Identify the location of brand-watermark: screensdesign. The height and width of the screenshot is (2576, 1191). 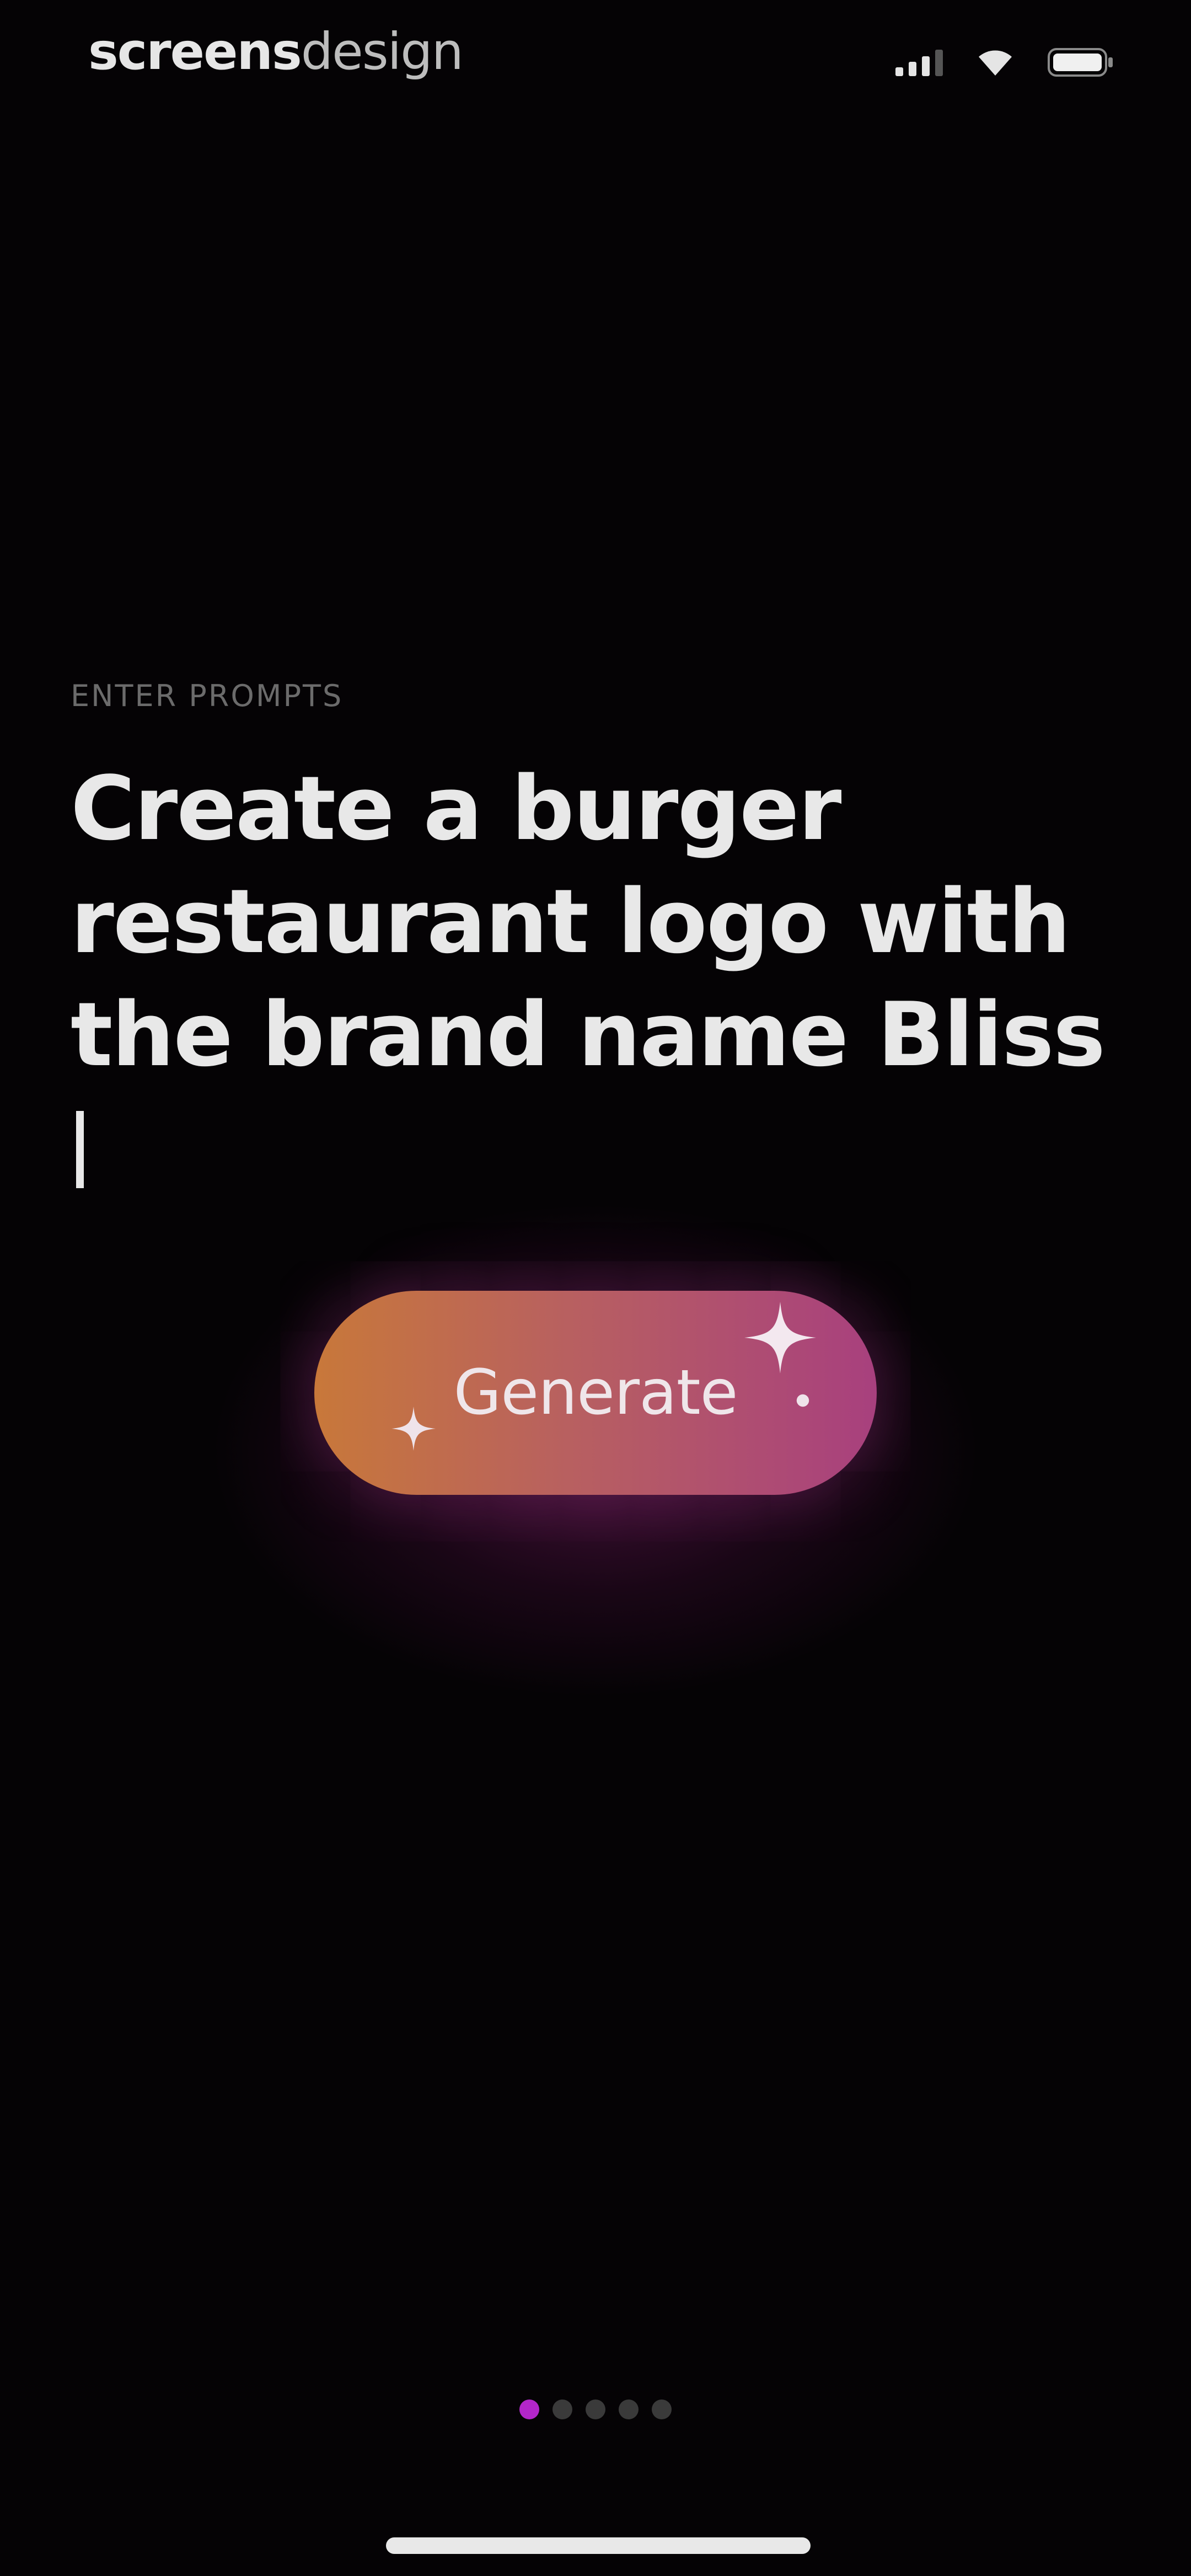
(276, 51).